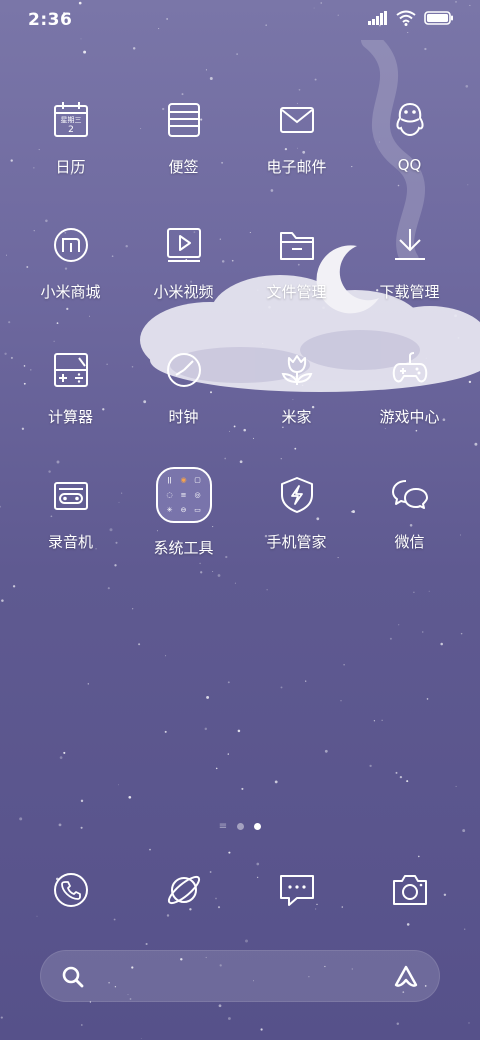  What do you see at coordinates (409, 263) in the screenshot?
I see `app-download-manager: 下载管理` at bounding box center [409, 263].